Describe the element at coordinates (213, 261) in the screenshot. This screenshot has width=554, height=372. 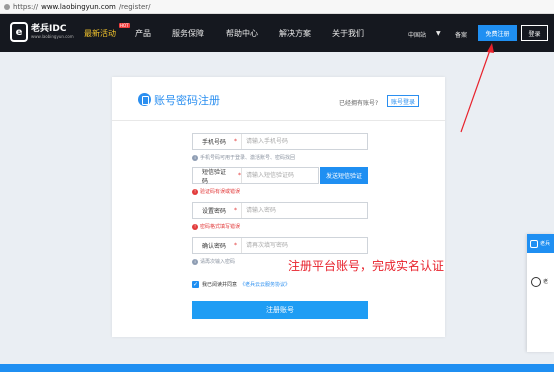
I see `confirm-hint: i 请再次输入密码` at that location.